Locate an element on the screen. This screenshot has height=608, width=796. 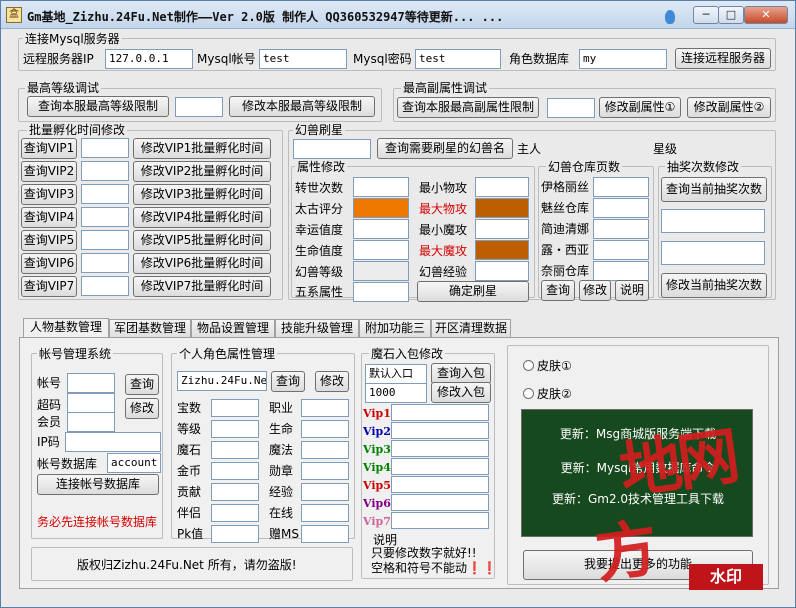
vip-query-button: 查询VIP1 is located at coordinates (49, 148).